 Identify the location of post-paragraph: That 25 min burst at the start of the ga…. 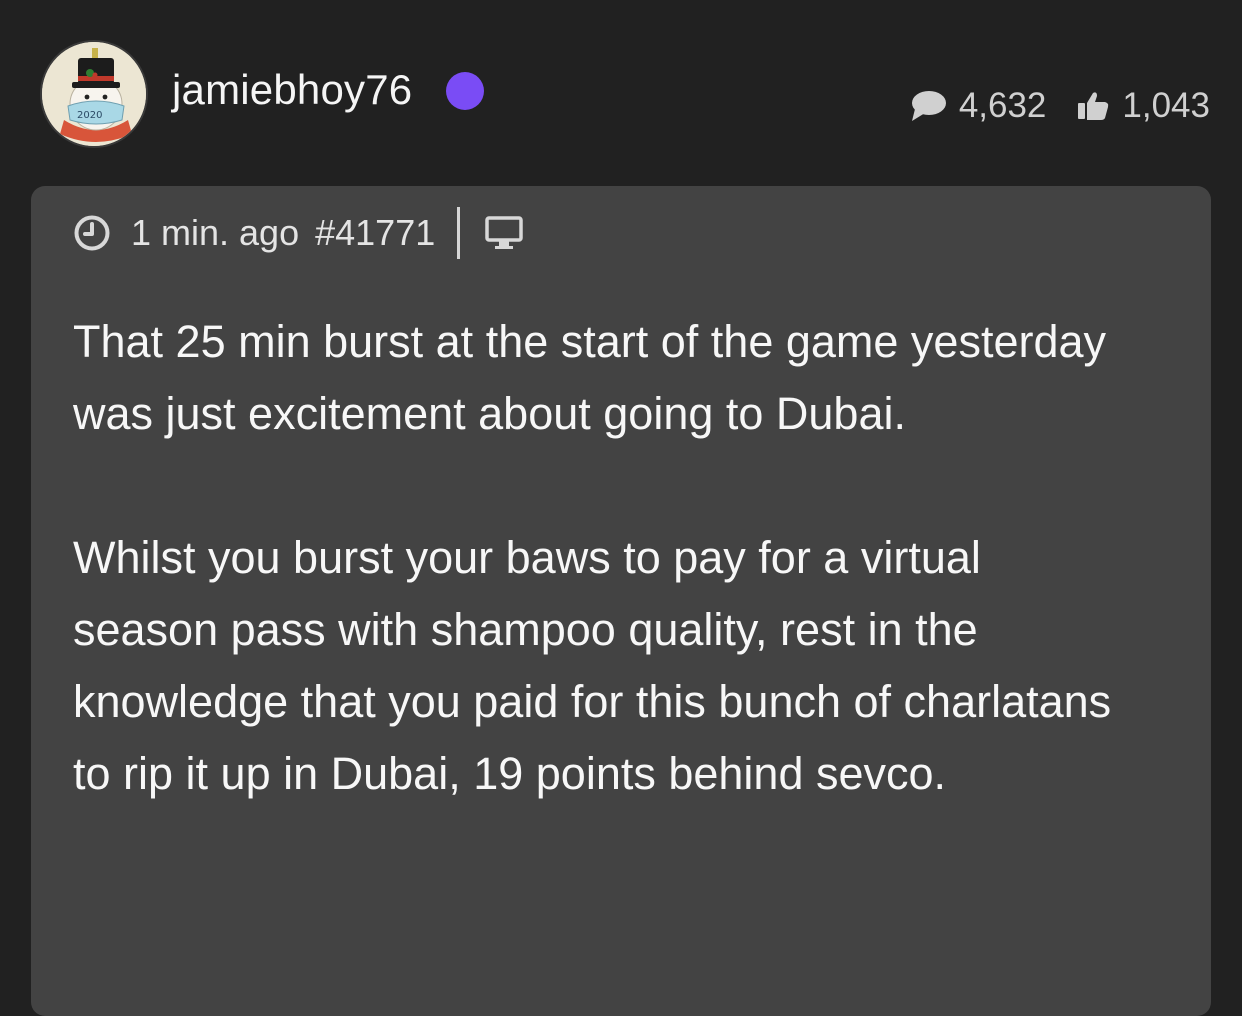
(590, 377).